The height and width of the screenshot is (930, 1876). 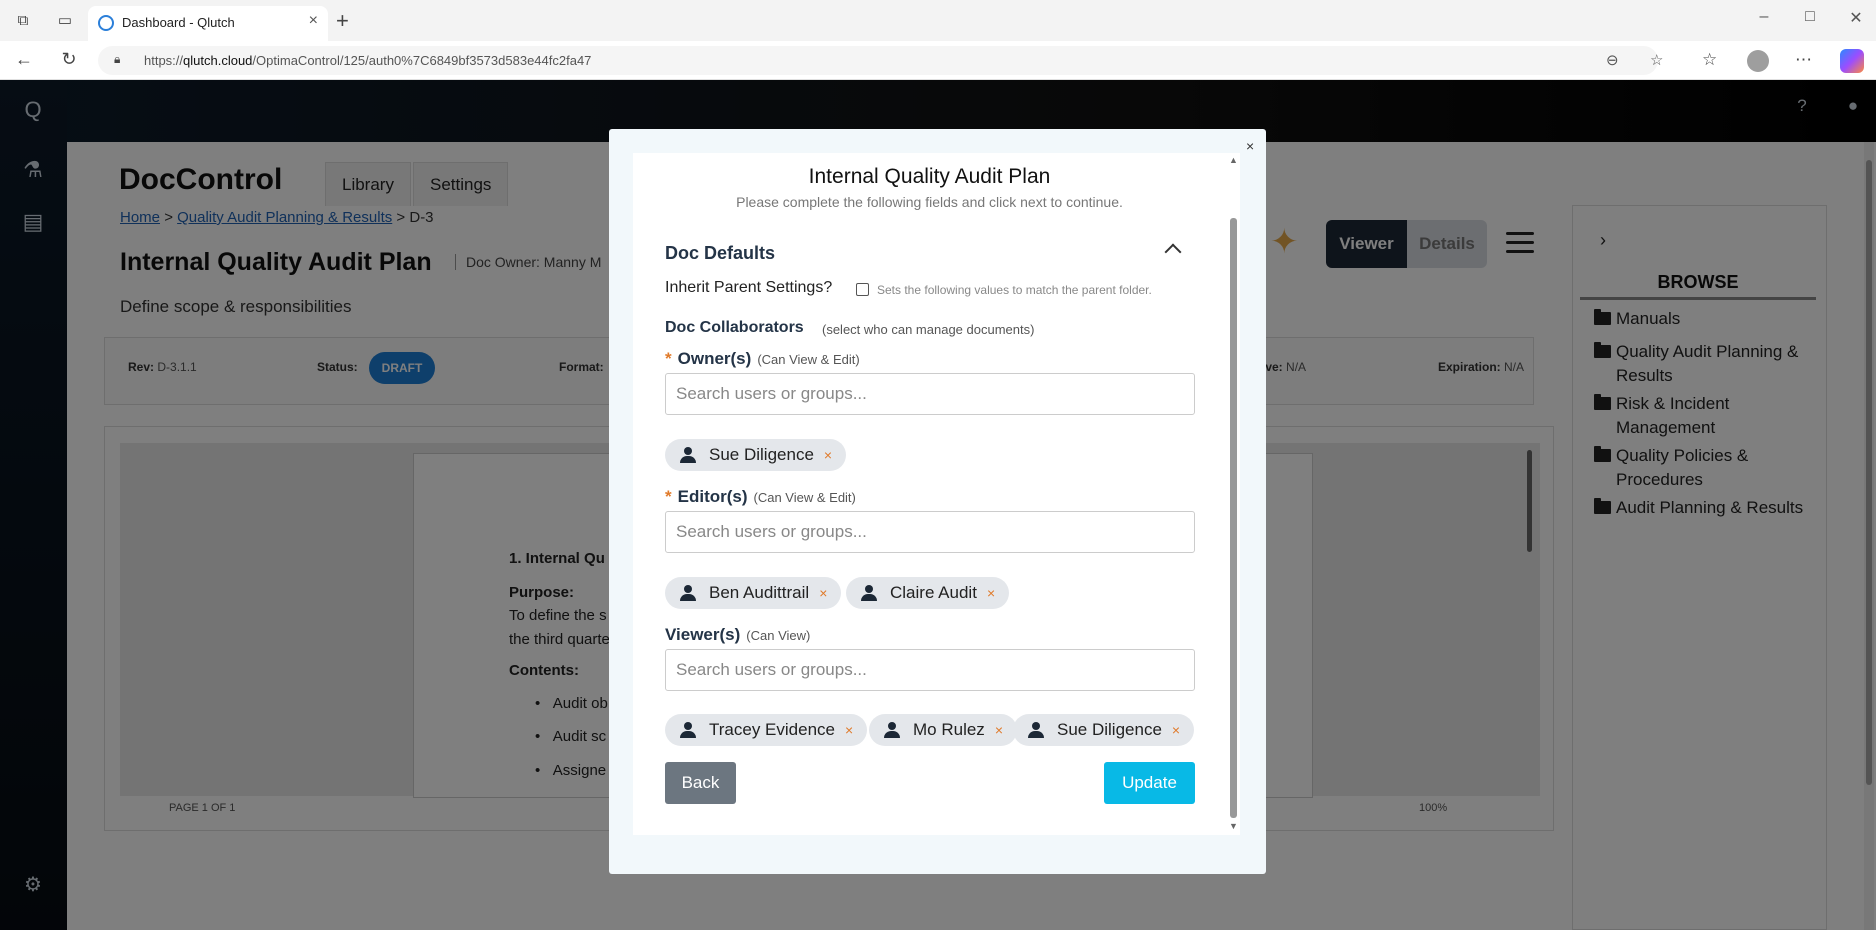 I want to click on favorites-icon: ☆, so click(x=1709, y=60).